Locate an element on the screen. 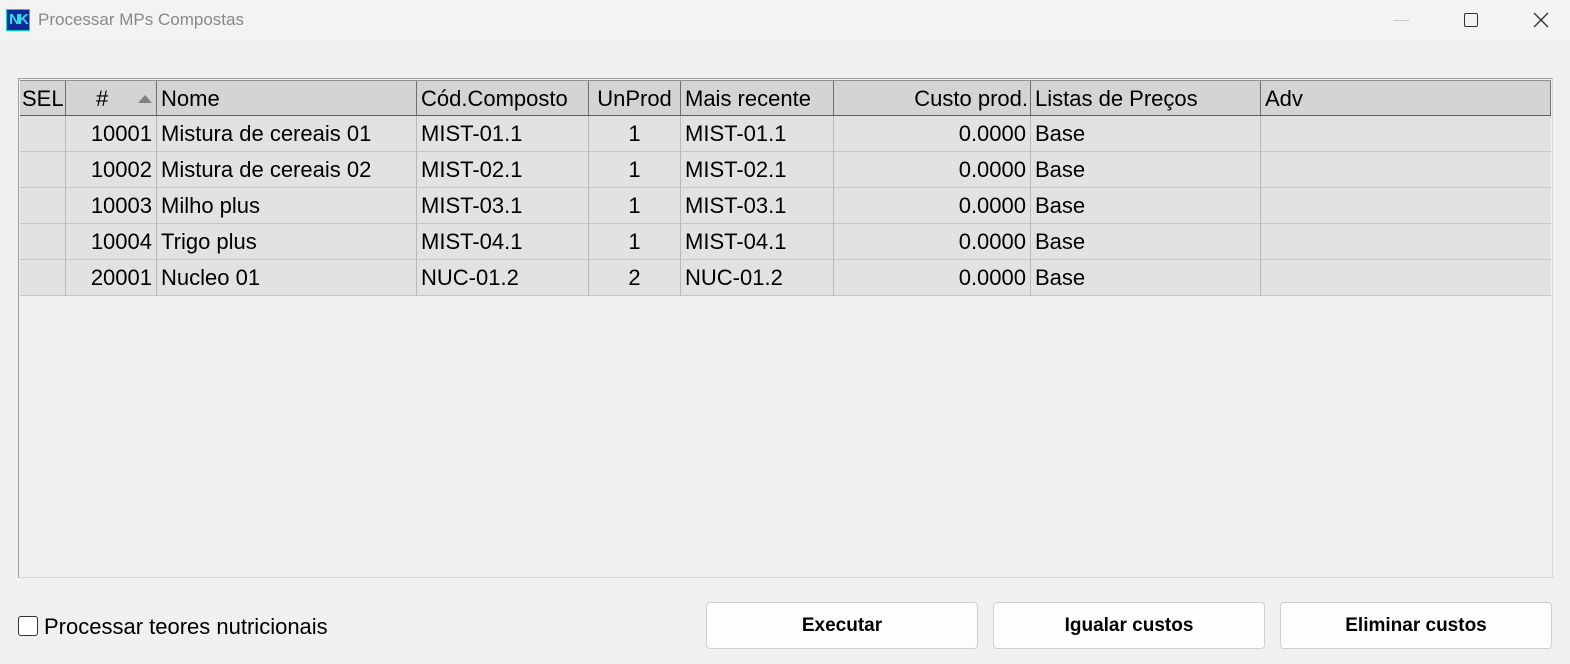 The image size is (1570, 664). close-icon is located at coordinates (1541, 20).